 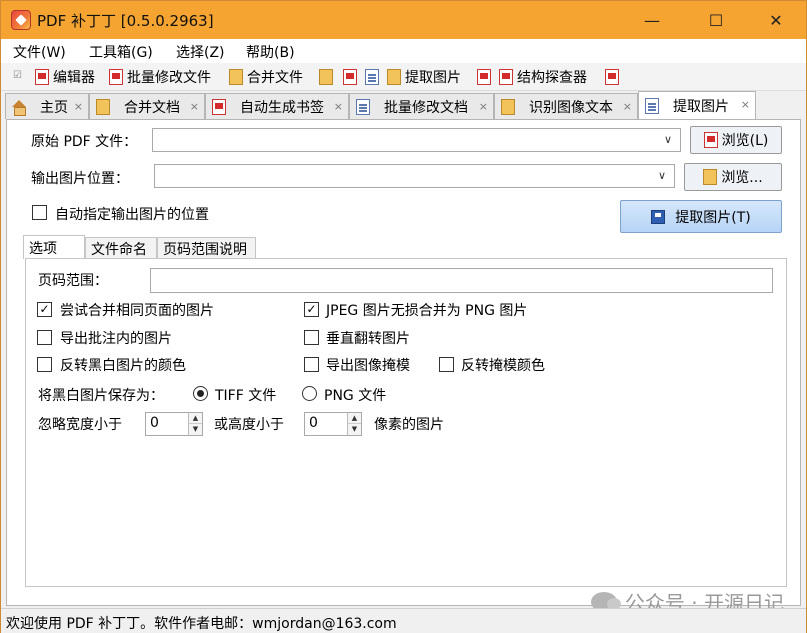 I want to click on tab-ocr: 识别图像文本 ×, so click(x=566, y=106).